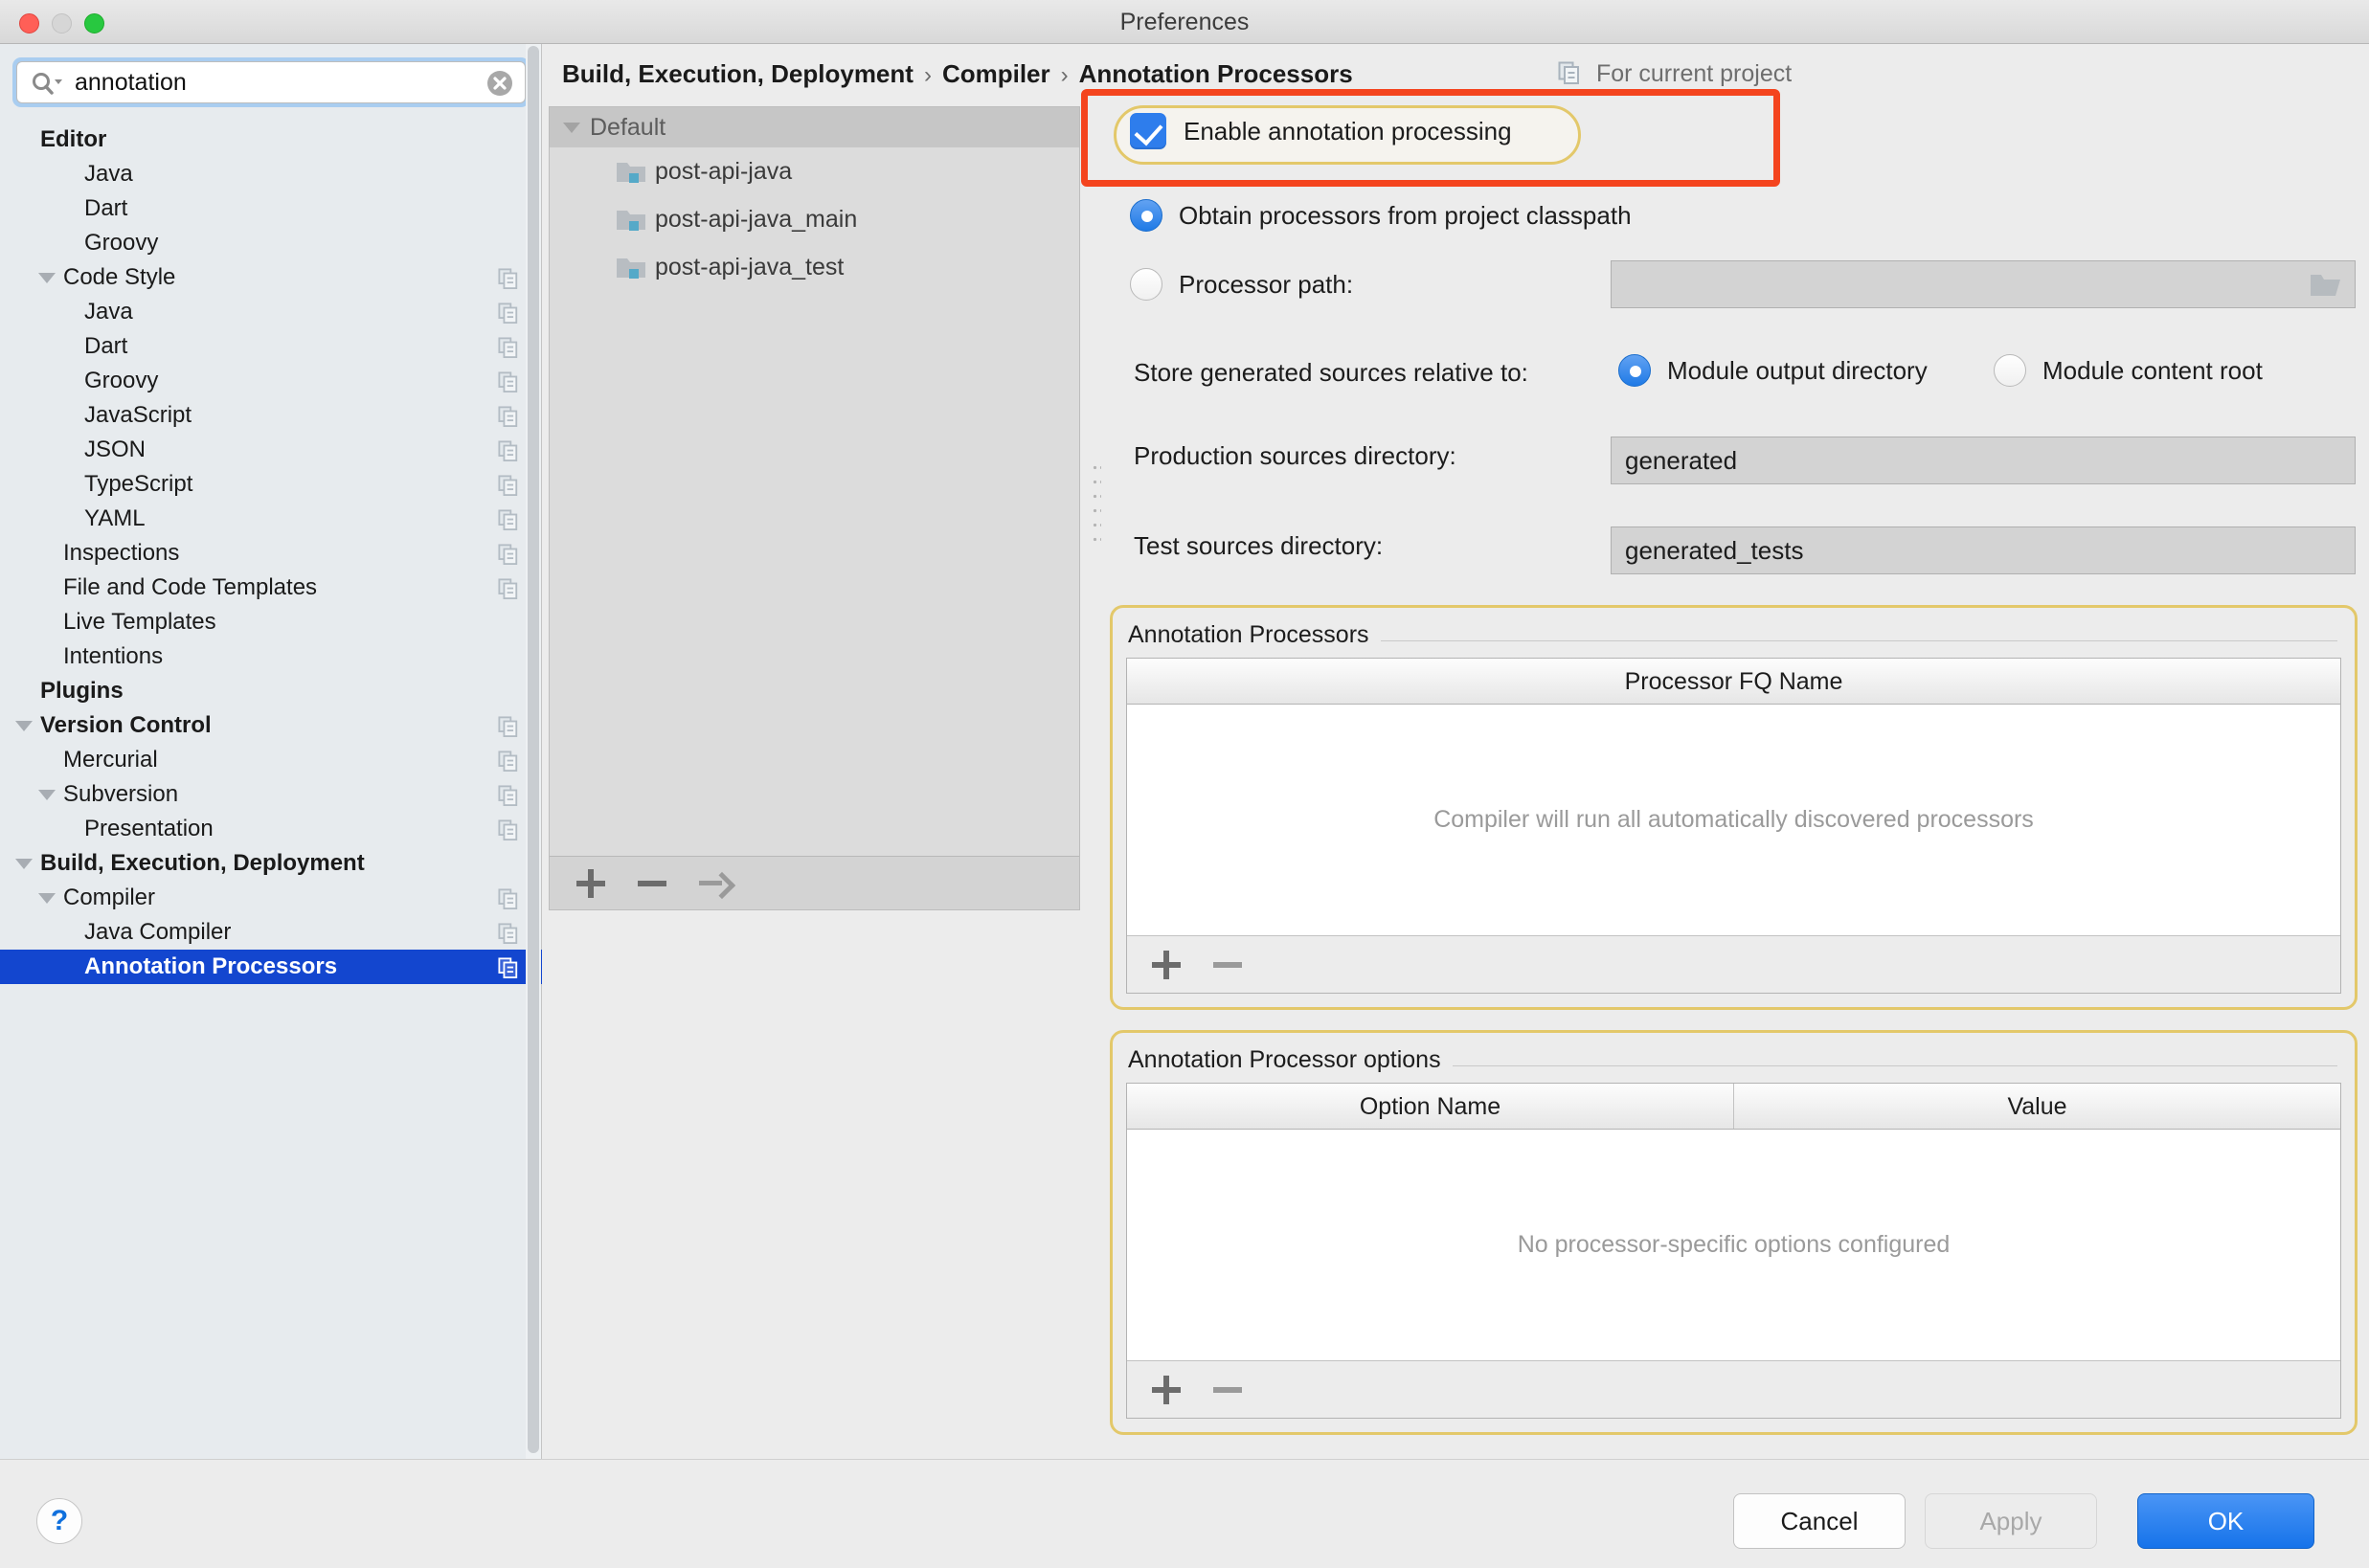 This screenshot has width=2369, height=1568. I want to click on processor-path-radio, so click(1146, 285).